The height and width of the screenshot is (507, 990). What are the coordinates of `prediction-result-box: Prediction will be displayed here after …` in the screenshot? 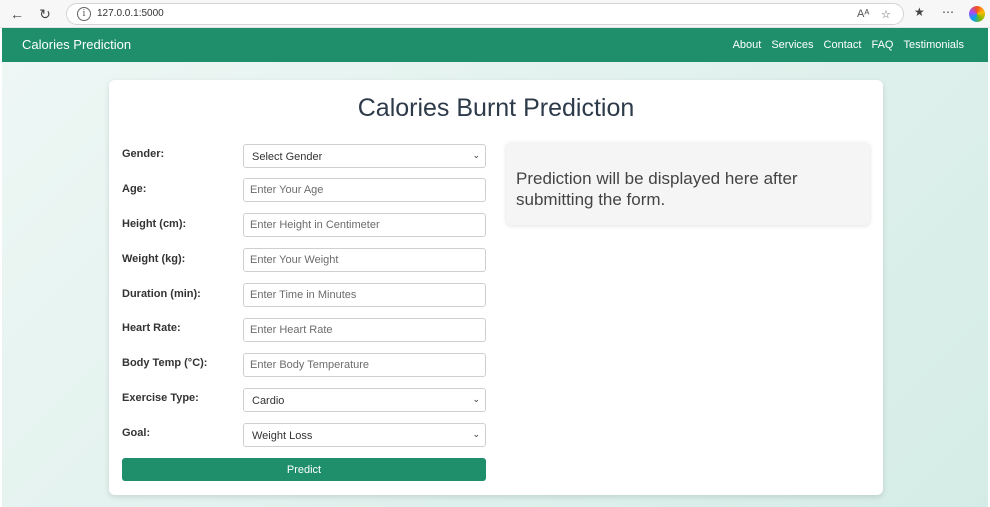 It's located at (688, 183).